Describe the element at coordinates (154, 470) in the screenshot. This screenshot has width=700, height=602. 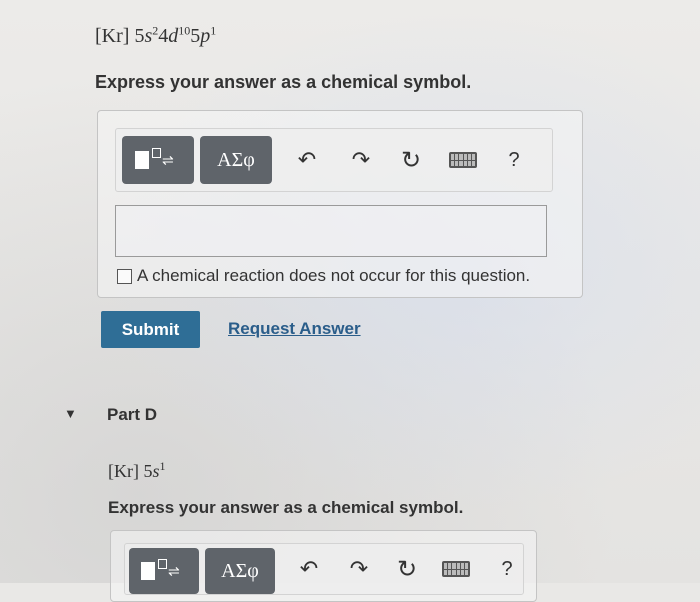
I see `config-term-1: 5s1` at that location.